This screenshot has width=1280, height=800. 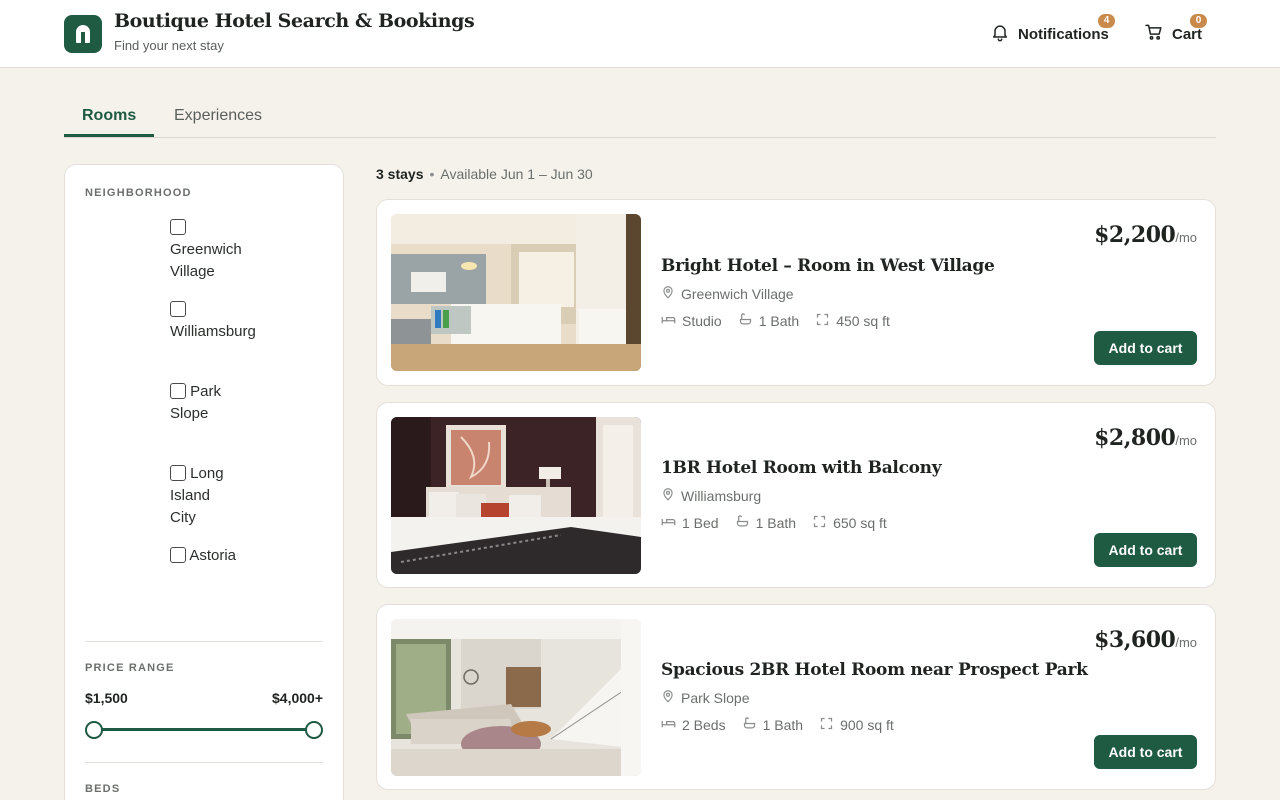 I want to click on hotel-logo, so click(x=83, y=34).